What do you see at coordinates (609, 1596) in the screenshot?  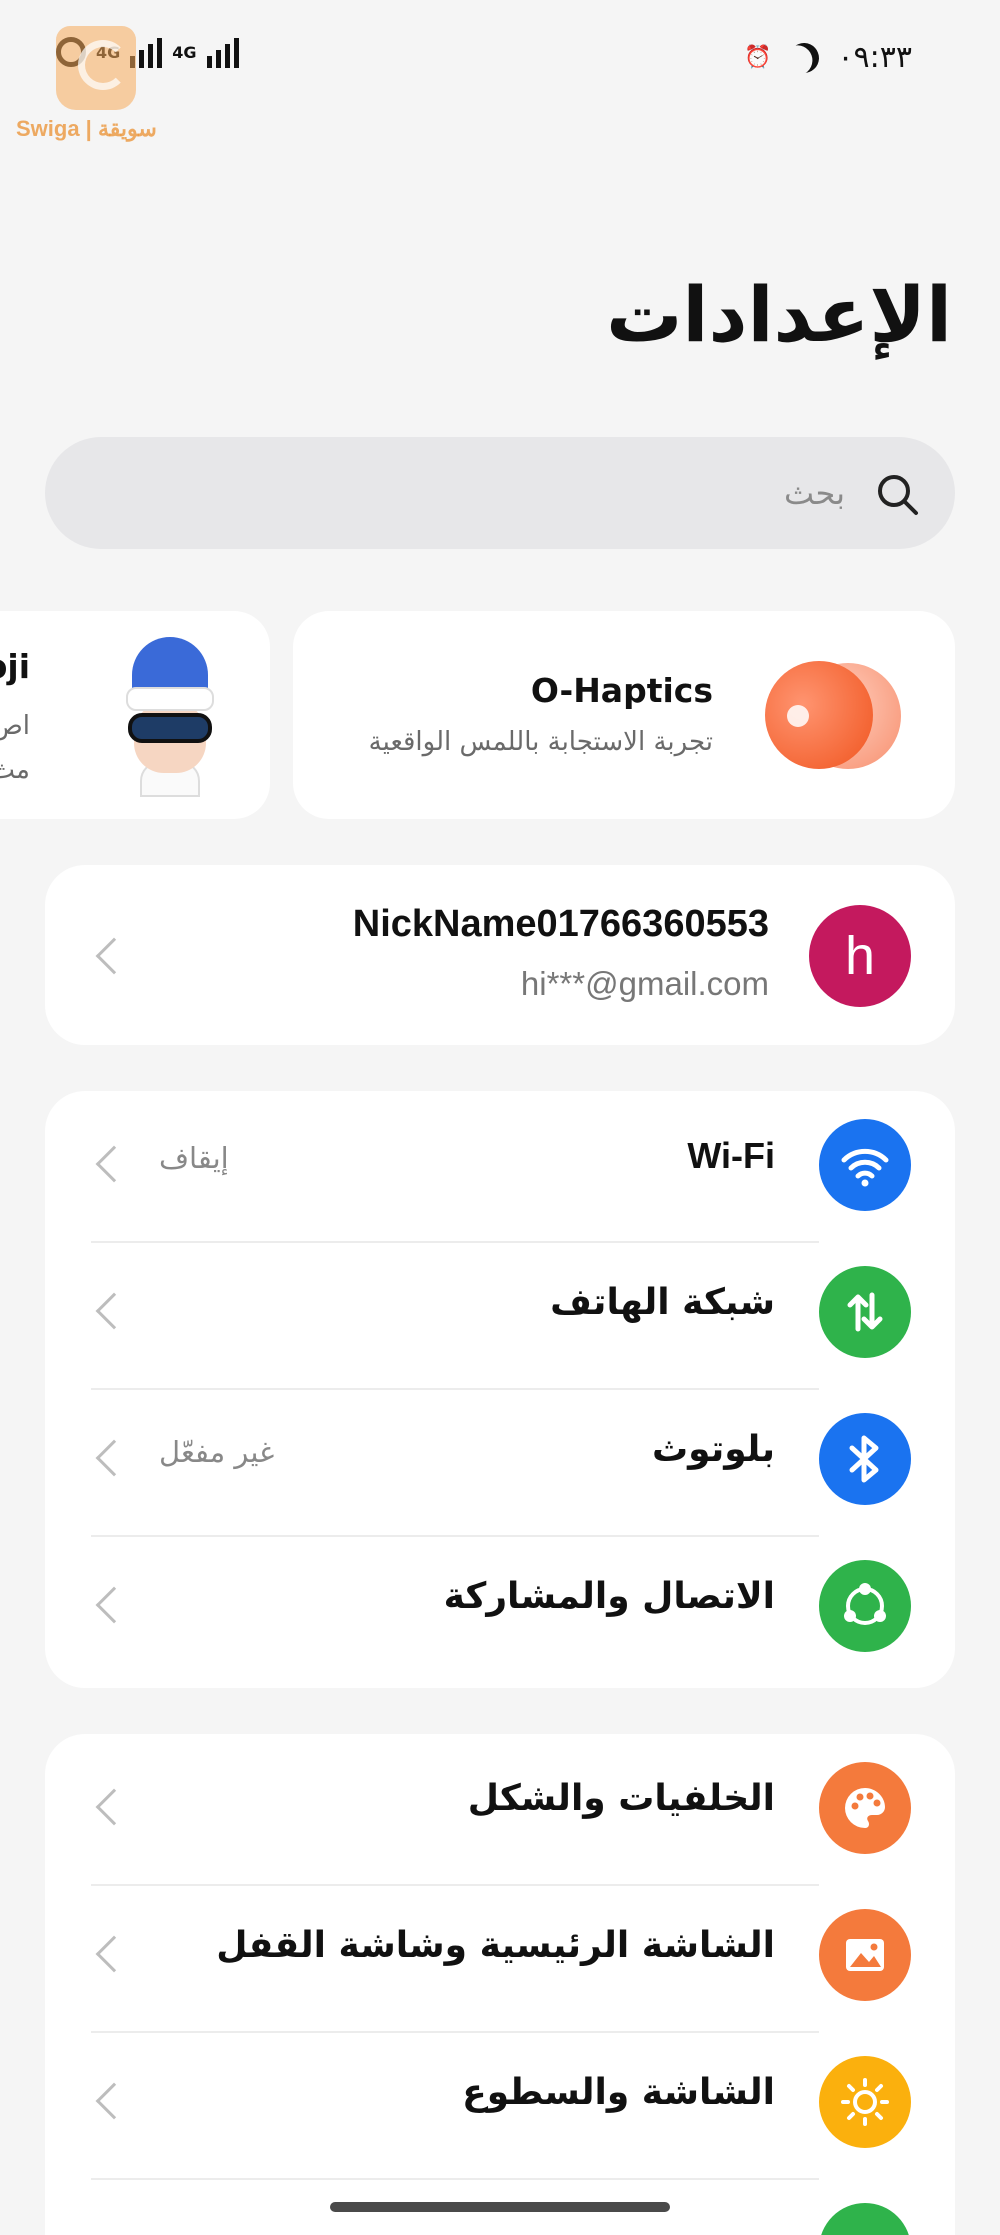 I see `settings-item-label: الاتصال والمشاركة` at bounding box center [609, 1596].